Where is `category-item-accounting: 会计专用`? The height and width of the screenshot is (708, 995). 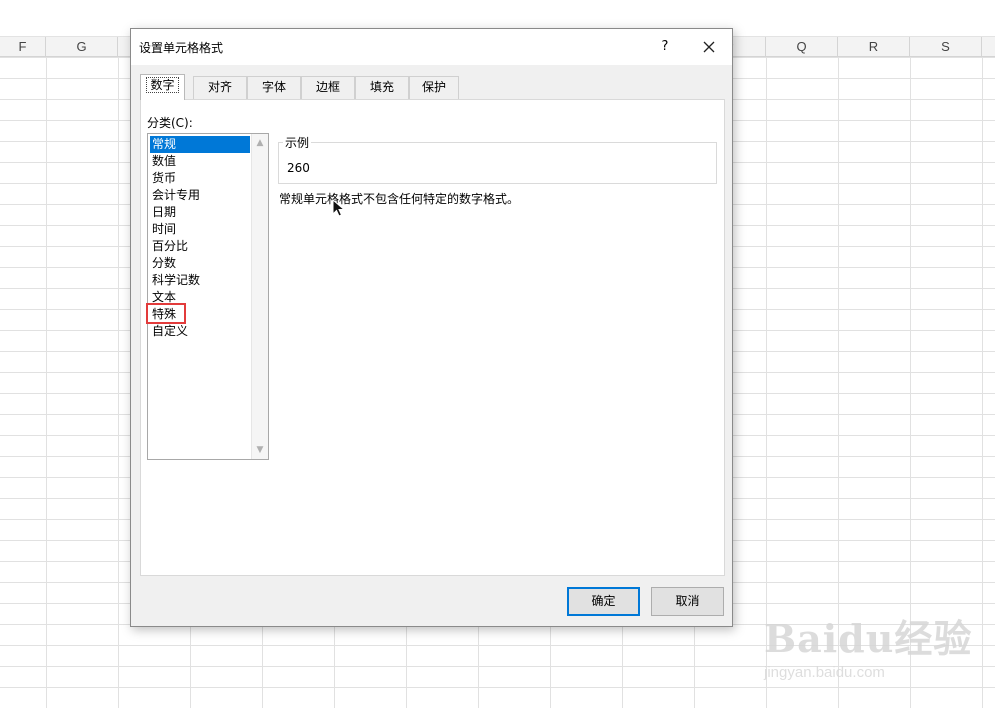 category-item-accounting: 会计专用 is located at coordinates (200, 195).